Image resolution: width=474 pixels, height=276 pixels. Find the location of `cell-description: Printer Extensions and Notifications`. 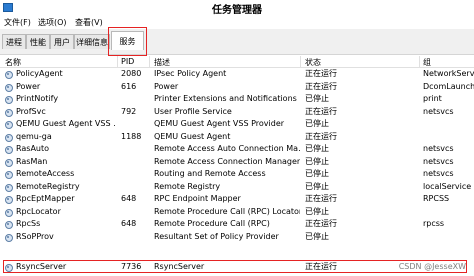

cell-description: Printer Extensions and Notifications is located at coordinates (225, 98).